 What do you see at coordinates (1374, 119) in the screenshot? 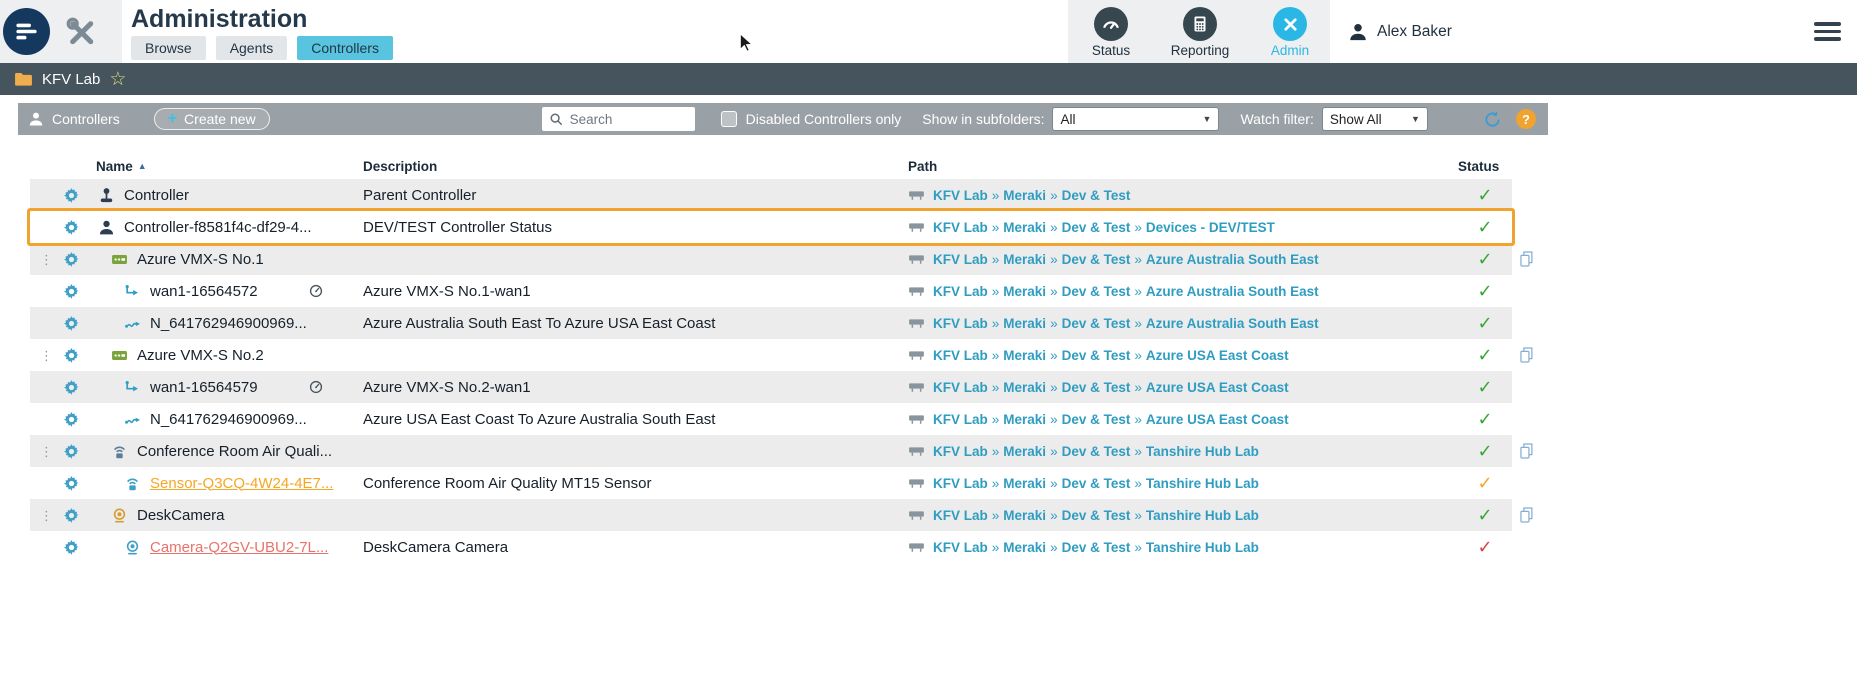
I see `watch-filter-select: Show All ▼` at bounding box center [1374, 119].